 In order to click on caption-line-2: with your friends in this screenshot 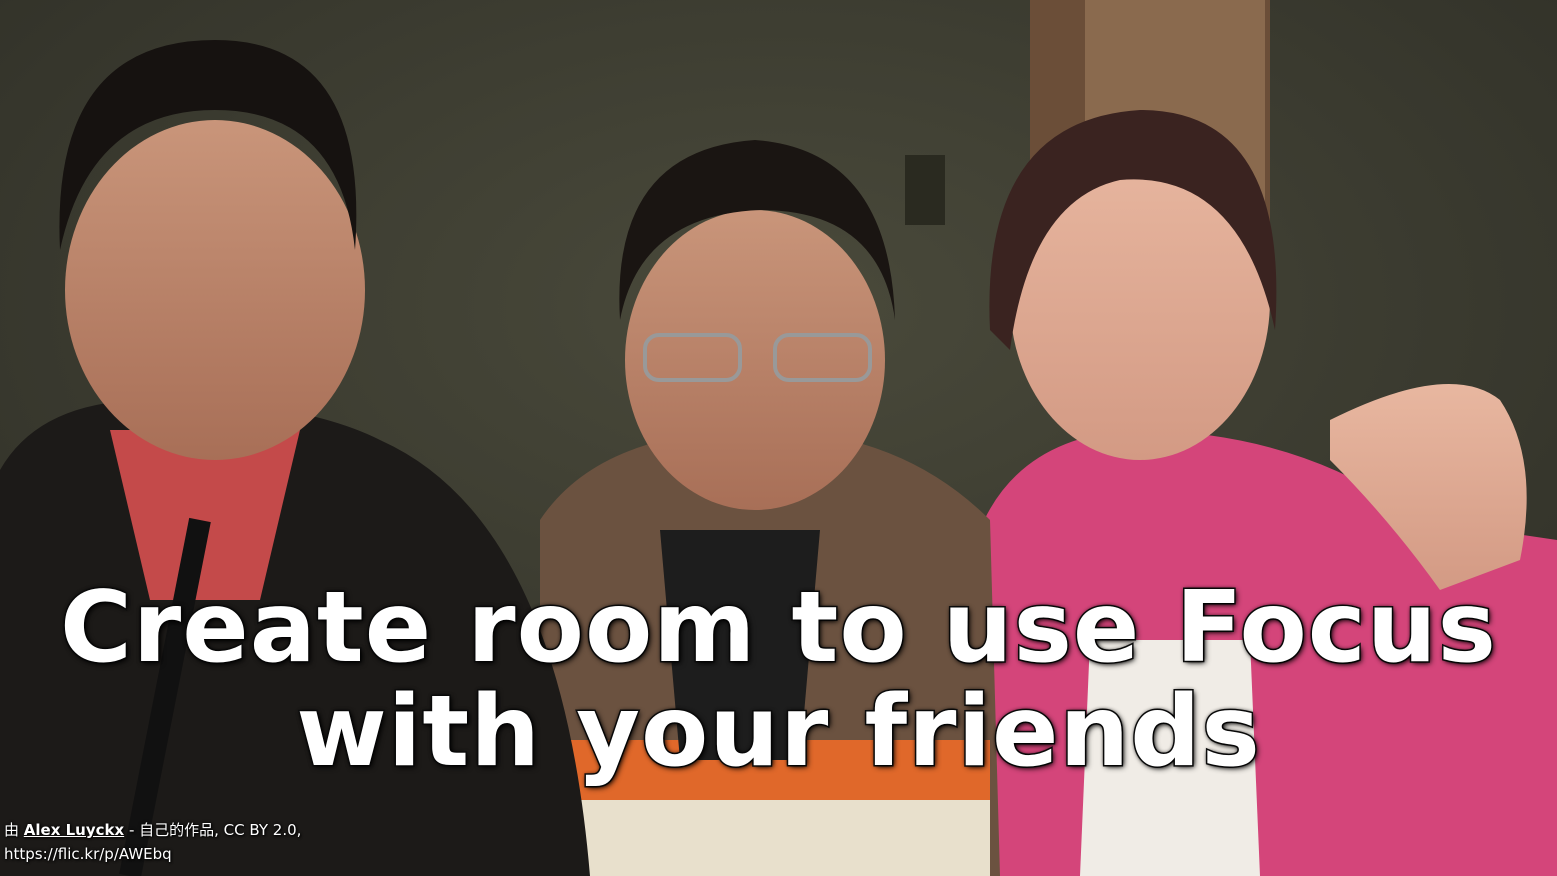, I will do `click(778, 732)`.